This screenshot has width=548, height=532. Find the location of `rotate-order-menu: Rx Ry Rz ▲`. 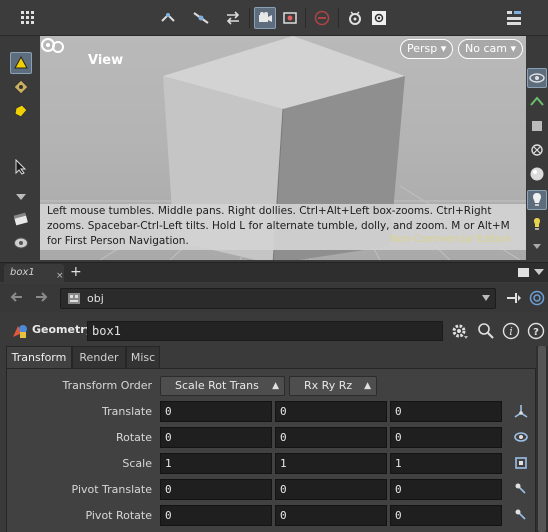

rotate-order-menu: Rx Ry Rz ▲ is located at coordinates (333, 386).